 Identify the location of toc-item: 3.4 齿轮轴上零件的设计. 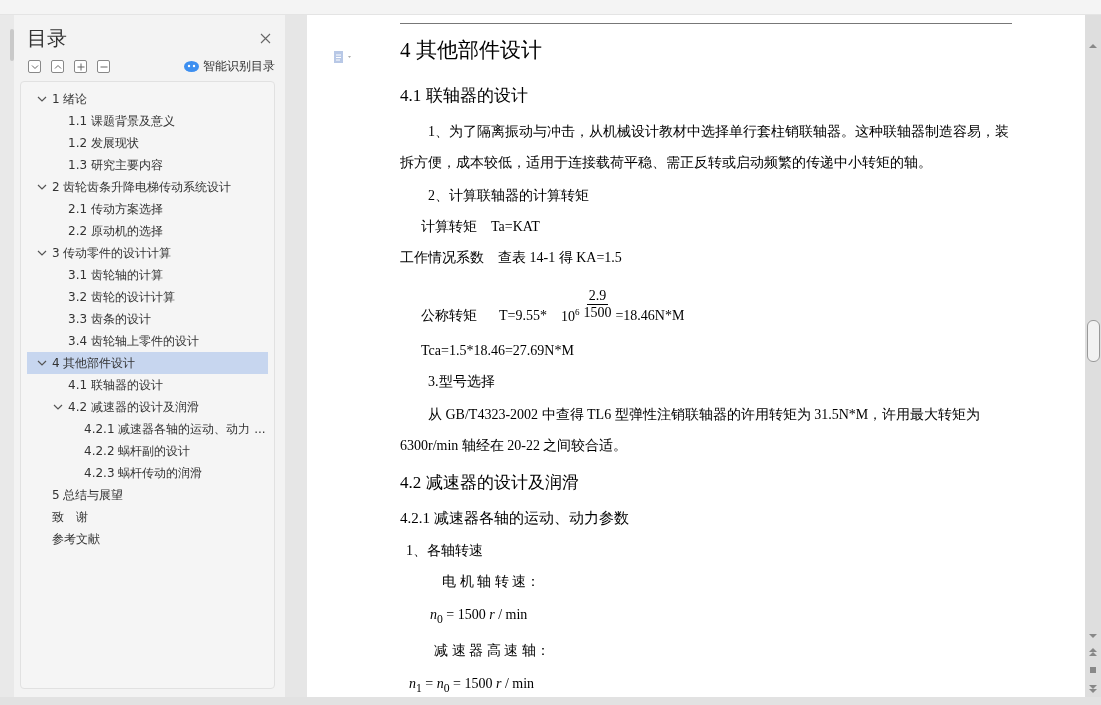
(147, 341).